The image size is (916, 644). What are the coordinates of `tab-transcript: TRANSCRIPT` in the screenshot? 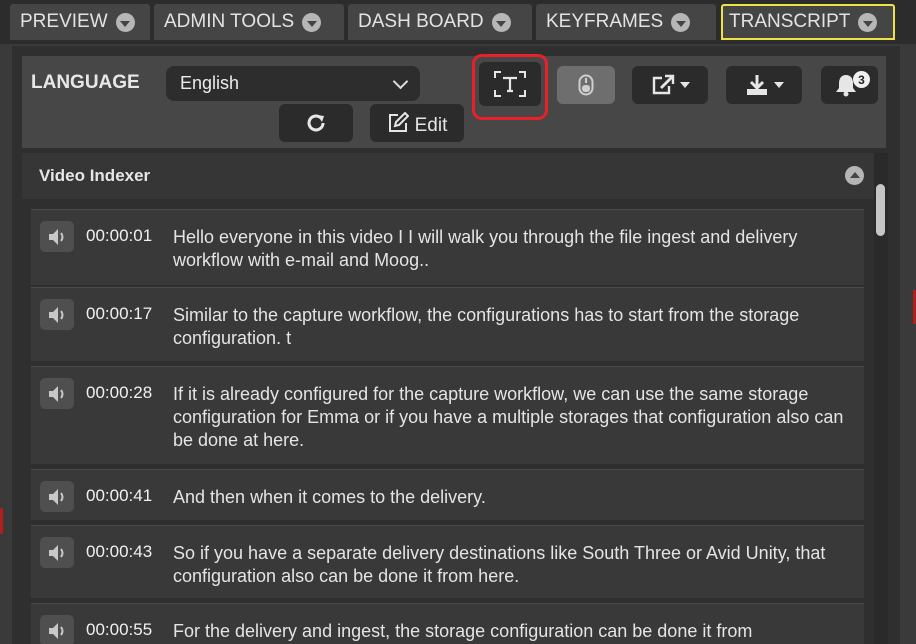 It's located at (808, 22).